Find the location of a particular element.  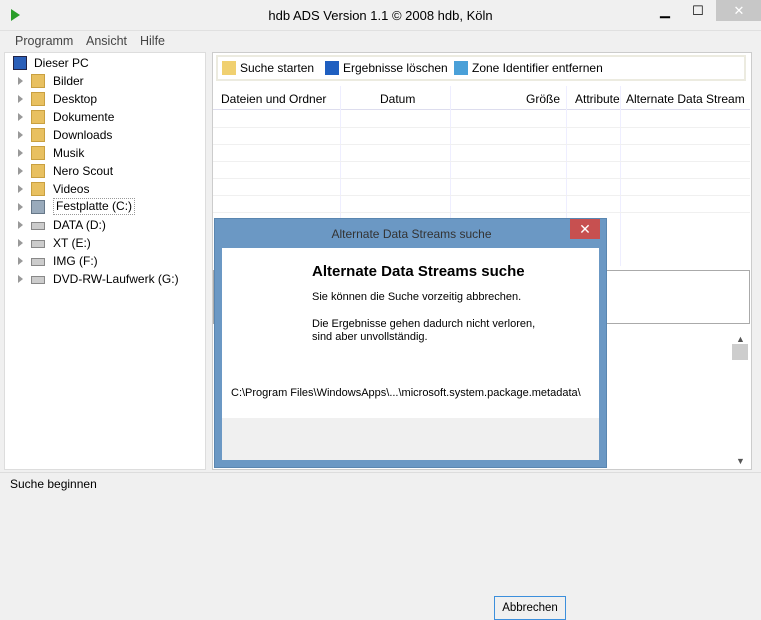

col-files: Dateien und Ordner is located at coordinates (273, 99).